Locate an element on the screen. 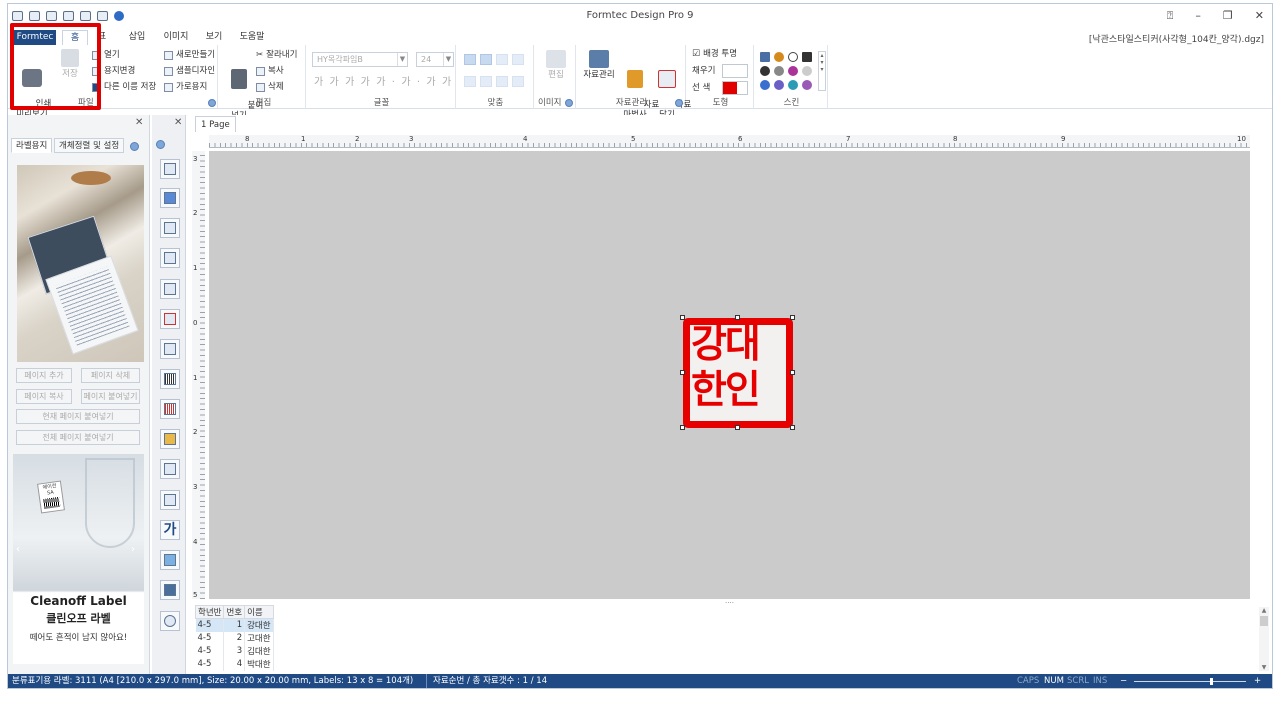 The height and width of the screenshot is (701, 1280). table-row: 4-5 3 김대한 is located at coordinates (234, 651).